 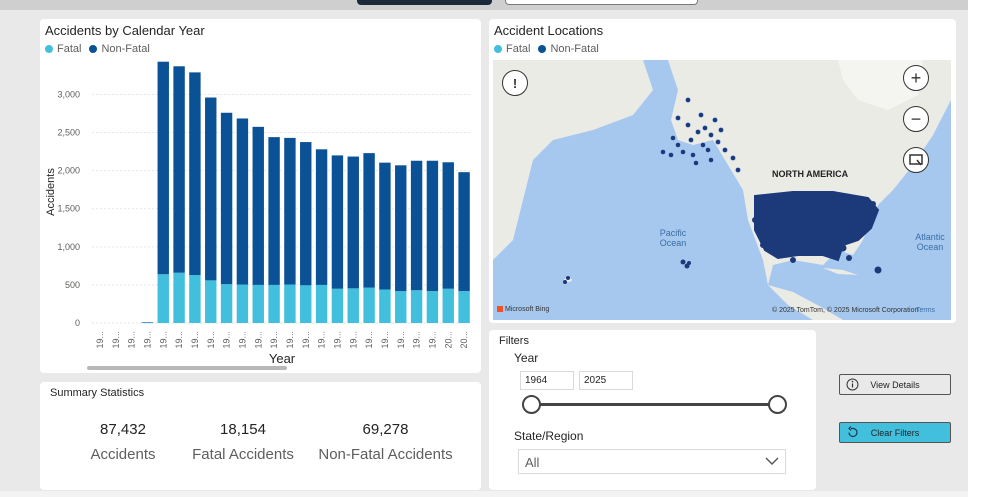 I want to click on year-slider-min-handle, so click(x=531, y=404).